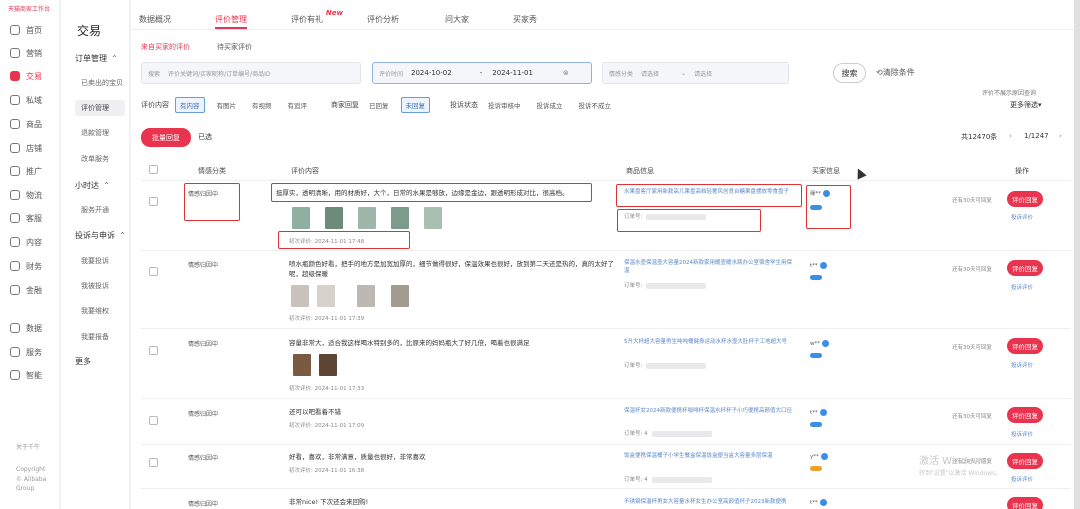  Describe the element at coordinates (1010, 136) in the screenshot. I see `prev-page-button: ‹` at that location.